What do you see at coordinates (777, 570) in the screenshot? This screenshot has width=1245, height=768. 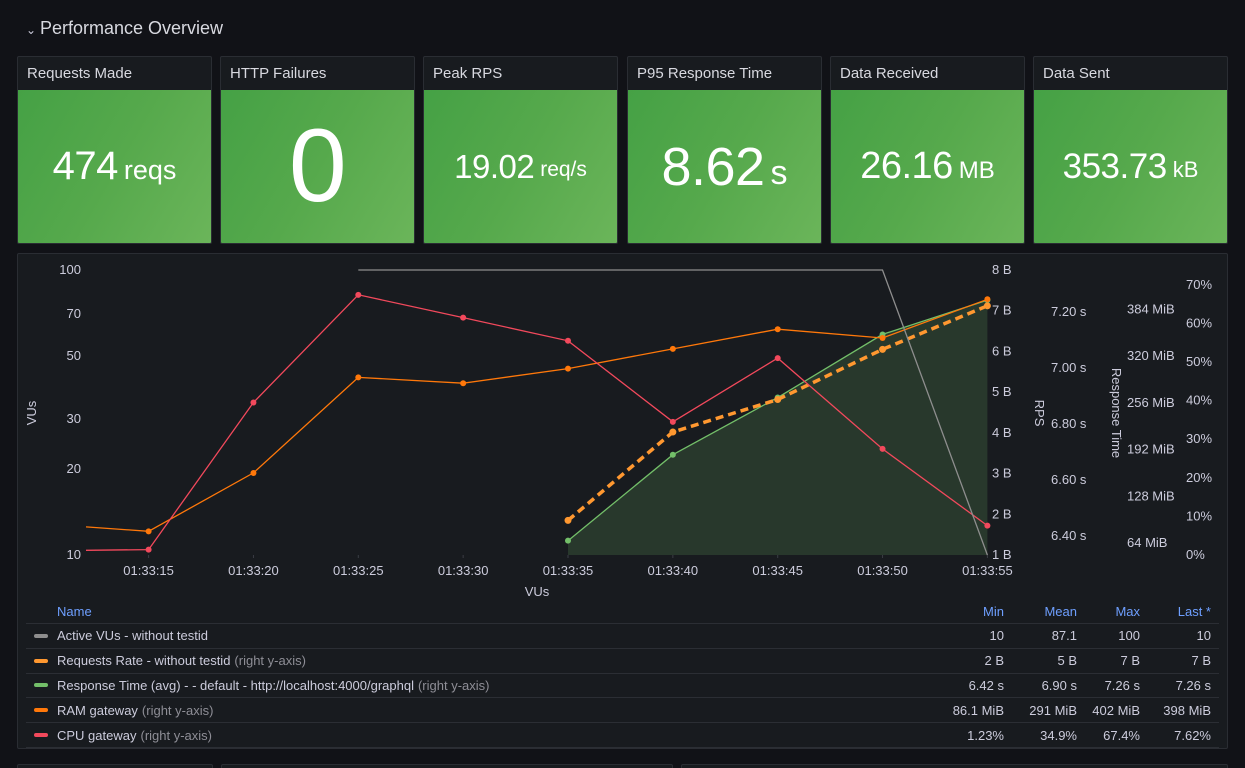 I see `x-tick-label: 01:33:45` at bounding box center [777, 570].